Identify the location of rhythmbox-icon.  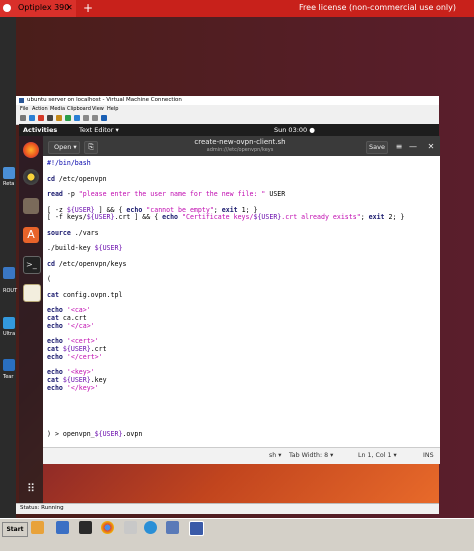
(31, 177).